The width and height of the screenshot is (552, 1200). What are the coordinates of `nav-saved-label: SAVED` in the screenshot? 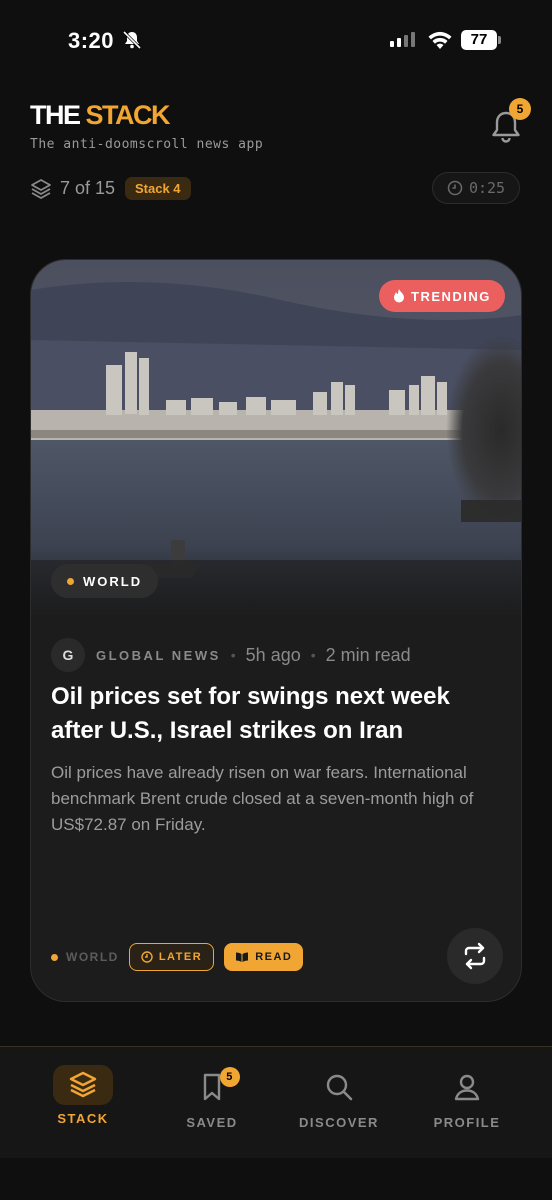 It's located at (212, 1122).